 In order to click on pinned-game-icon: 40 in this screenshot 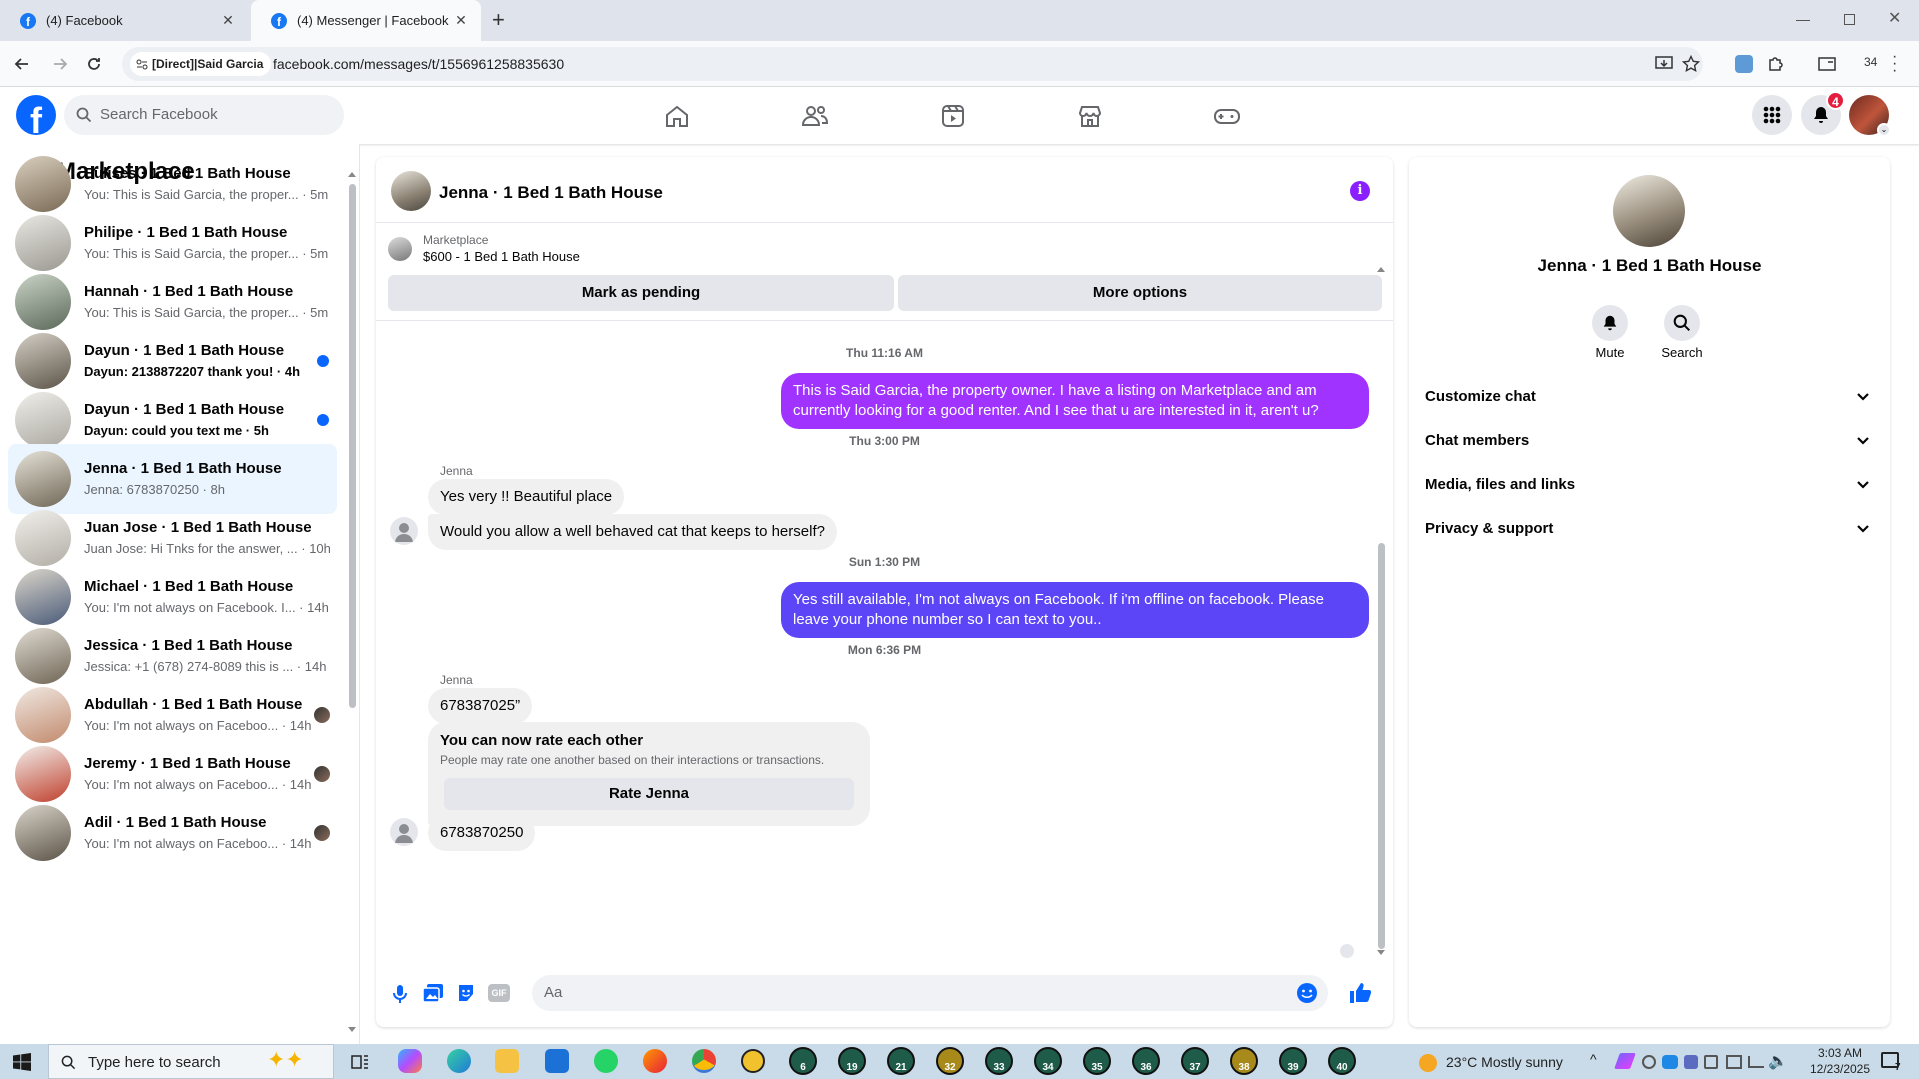, I will do `click(1342, 1061)`.